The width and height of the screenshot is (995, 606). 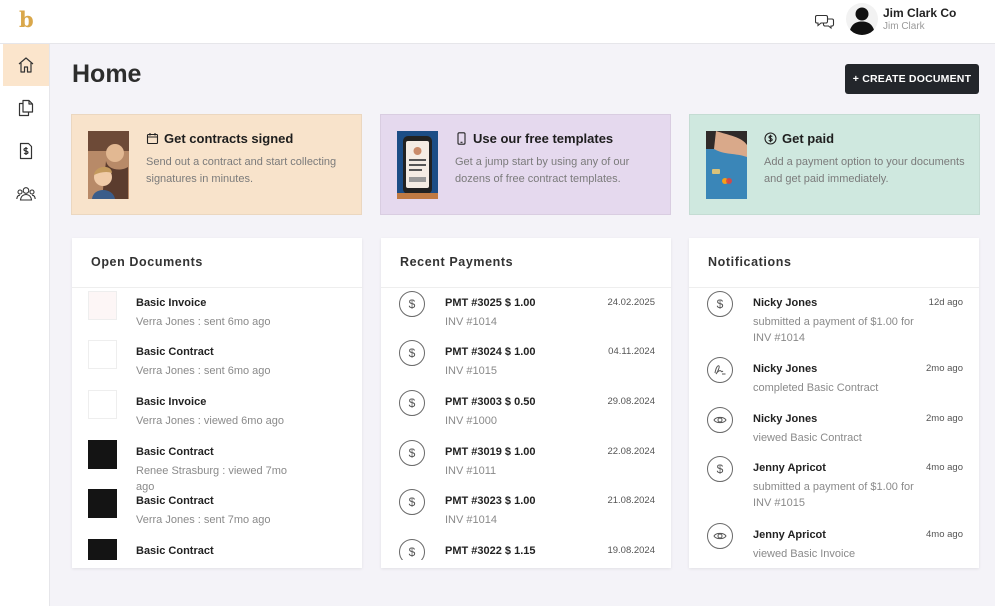 What do you see at coordinates (471, 371) in the screenshot?
I see `invoice-number: INV #1015` at bounding box center [471, 371].